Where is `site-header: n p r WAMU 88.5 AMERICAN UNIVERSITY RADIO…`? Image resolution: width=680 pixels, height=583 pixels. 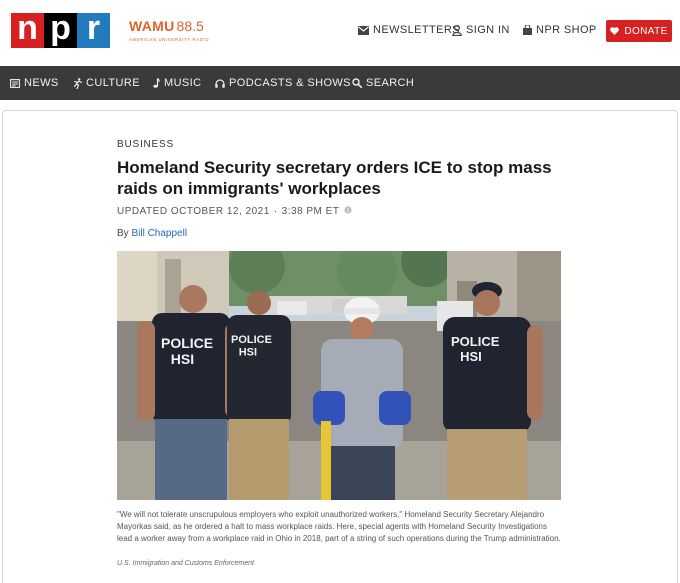
site-header: n p r WAMU 88.5 AMERICAN UNIVERSITY RADIO… is located at coordinates (340, 33).